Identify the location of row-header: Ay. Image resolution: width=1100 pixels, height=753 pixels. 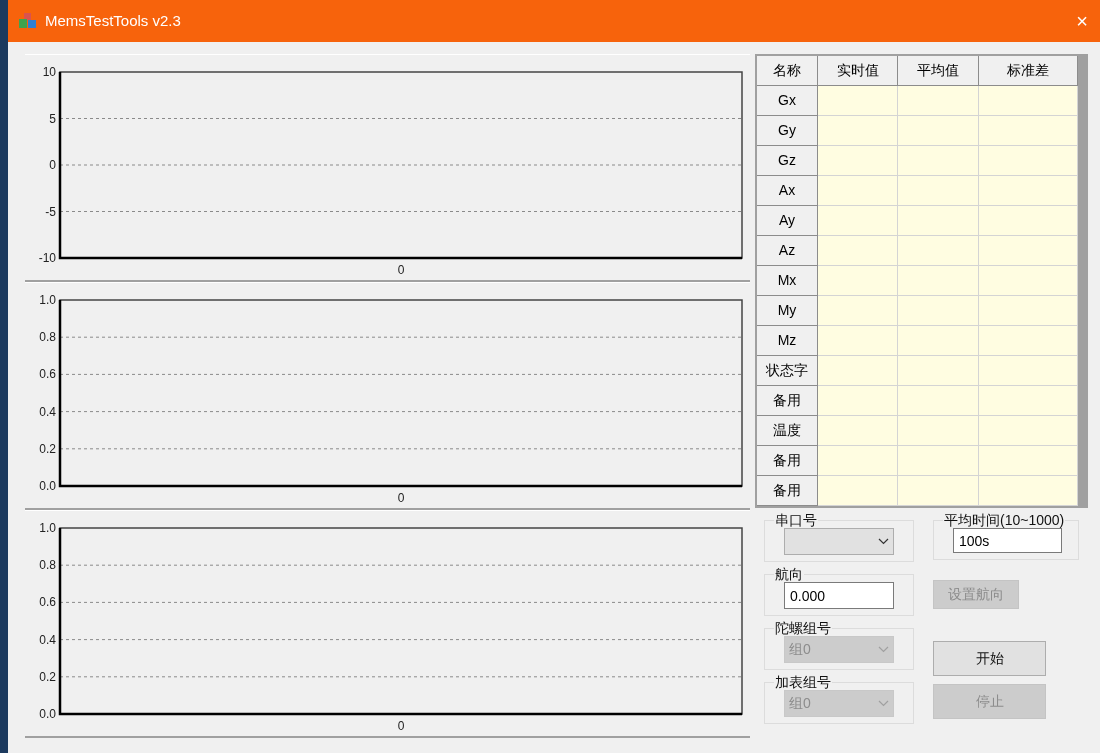
(787, 221).